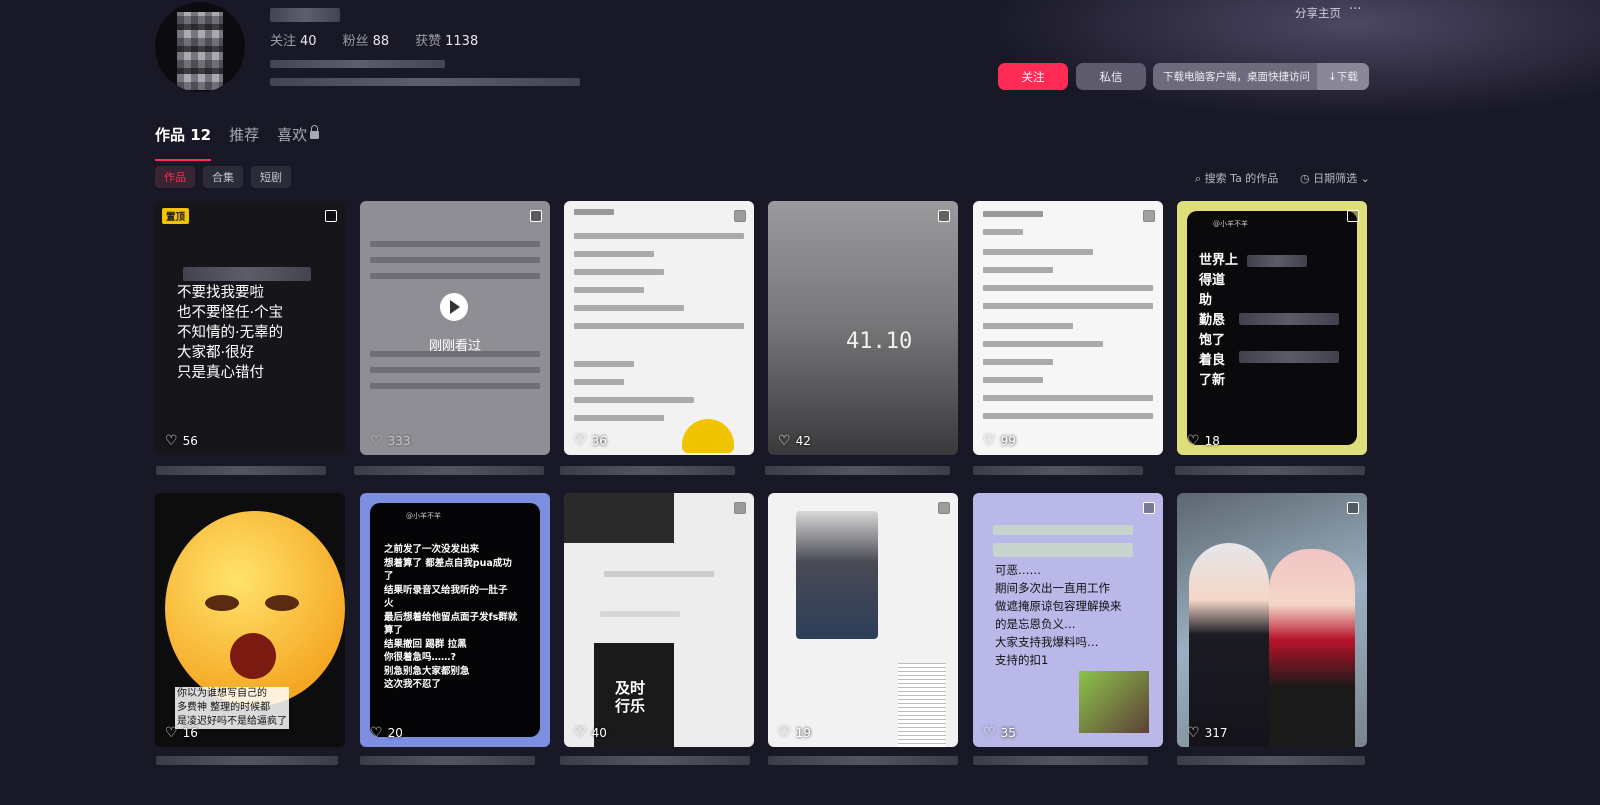 This screenshot has width=1600, height=805. Describe the element at coordinates (599, 733) in the screenshot. I see `like-count-value: 40` at that location.